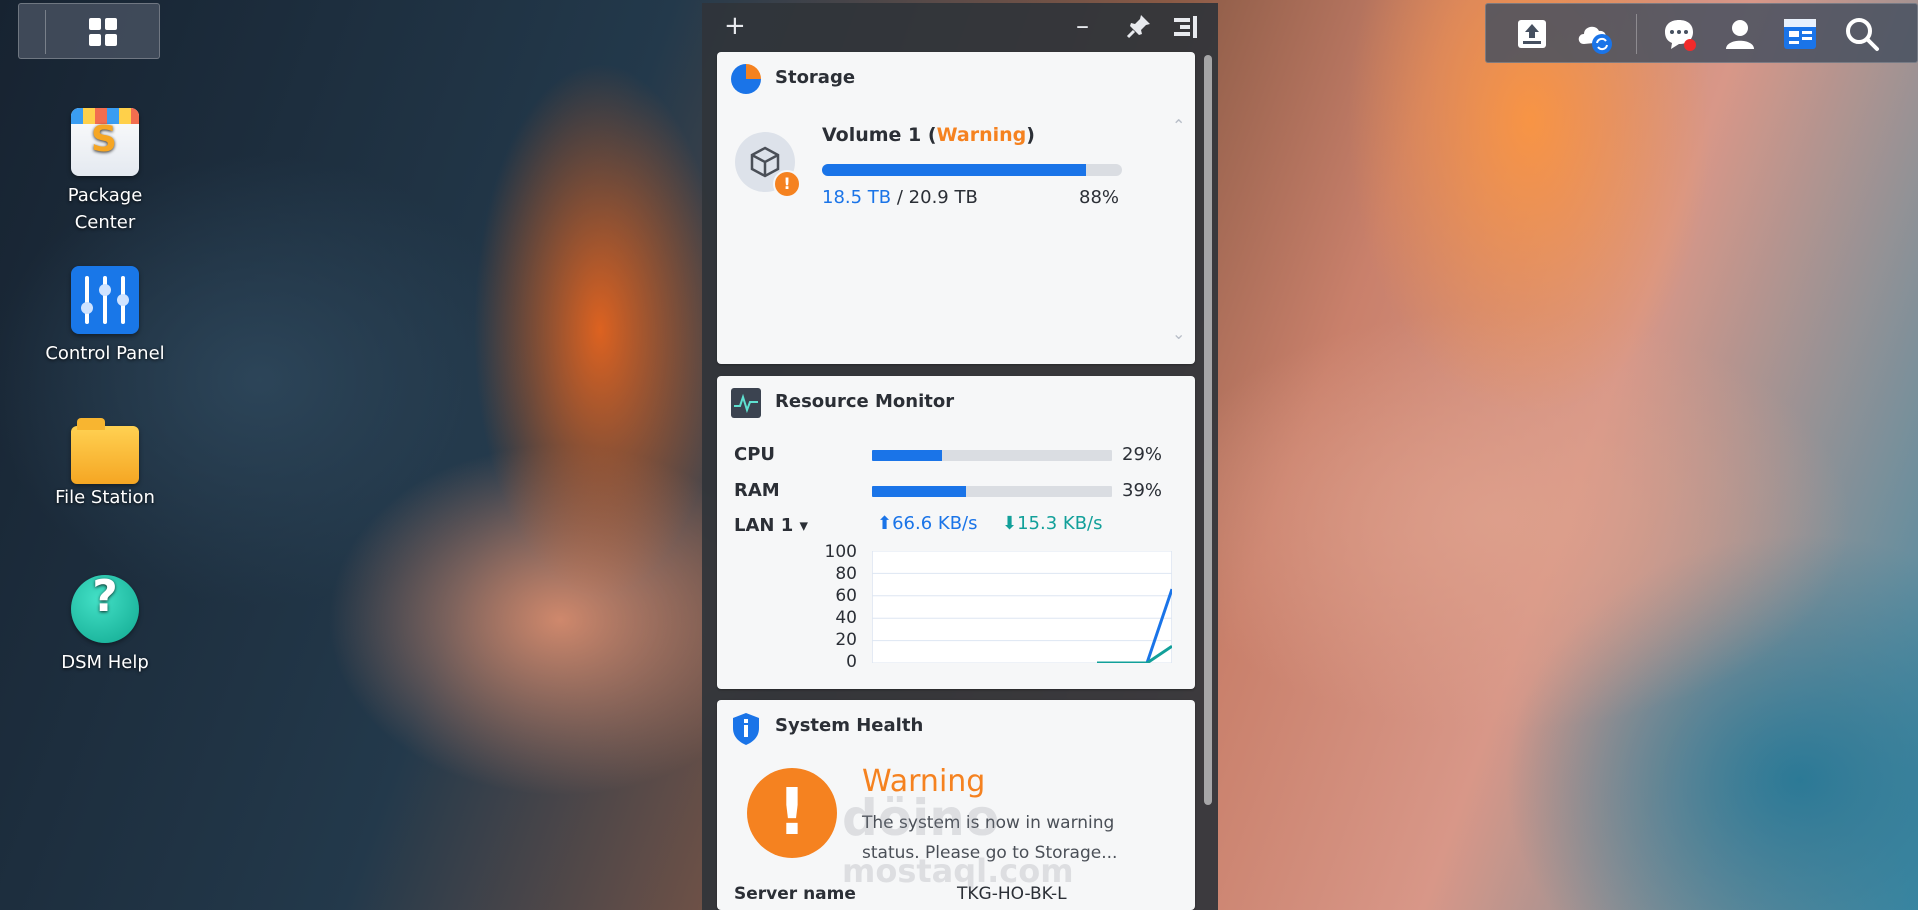 The width and height of the screenshot is (1918, 910). I want to click on volume-usage-text: 18.5 TB / 20.9 TB, so click(900, 197).